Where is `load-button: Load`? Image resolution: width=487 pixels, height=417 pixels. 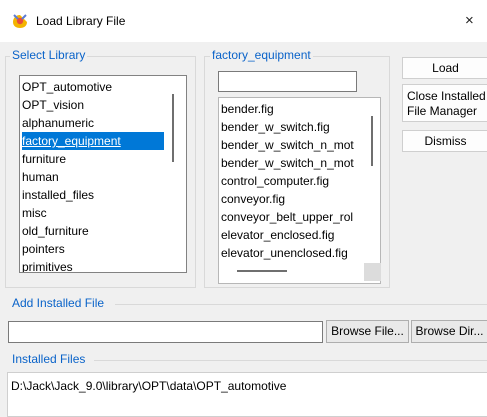 load-button: Load is located at coordinates (444, 68).